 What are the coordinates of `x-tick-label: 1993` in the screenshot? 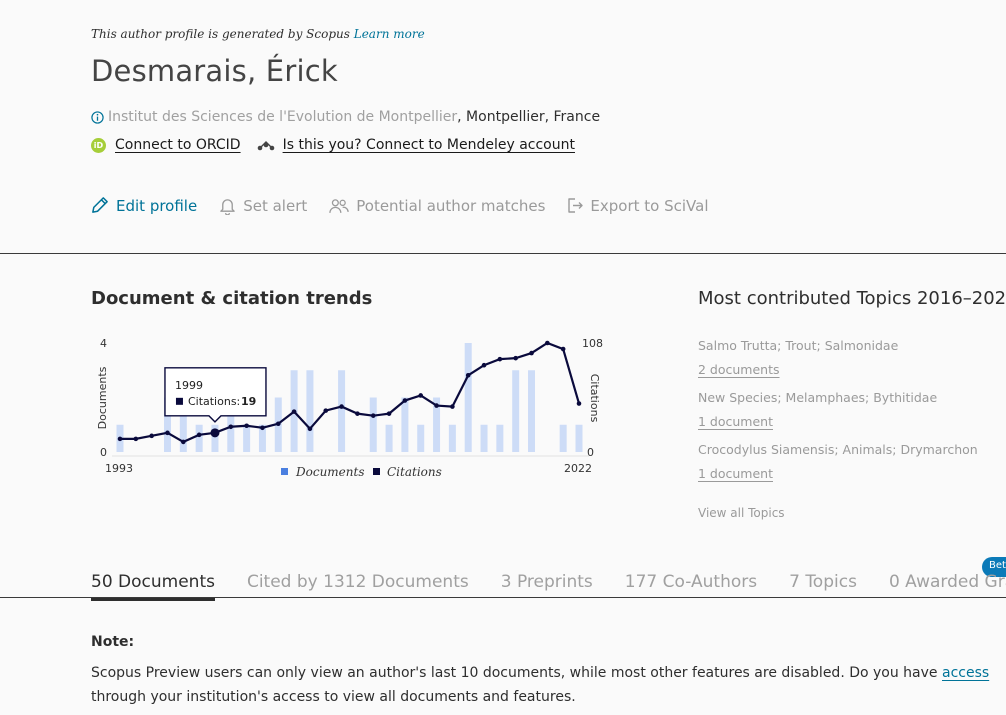 It's located at (119, 468).